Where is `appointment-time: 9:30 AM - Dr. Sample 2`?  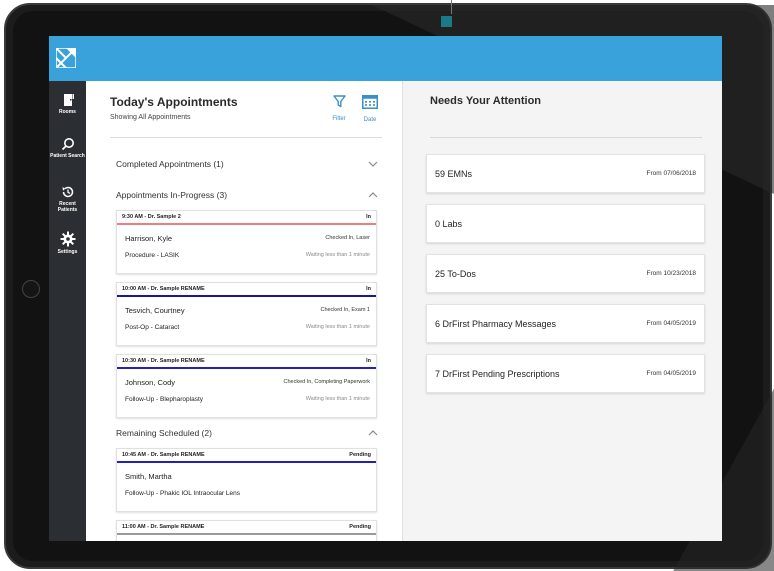
appointment-time: 9:30 AM - Dr. Sample 2 is located at coordinates (151, 217).